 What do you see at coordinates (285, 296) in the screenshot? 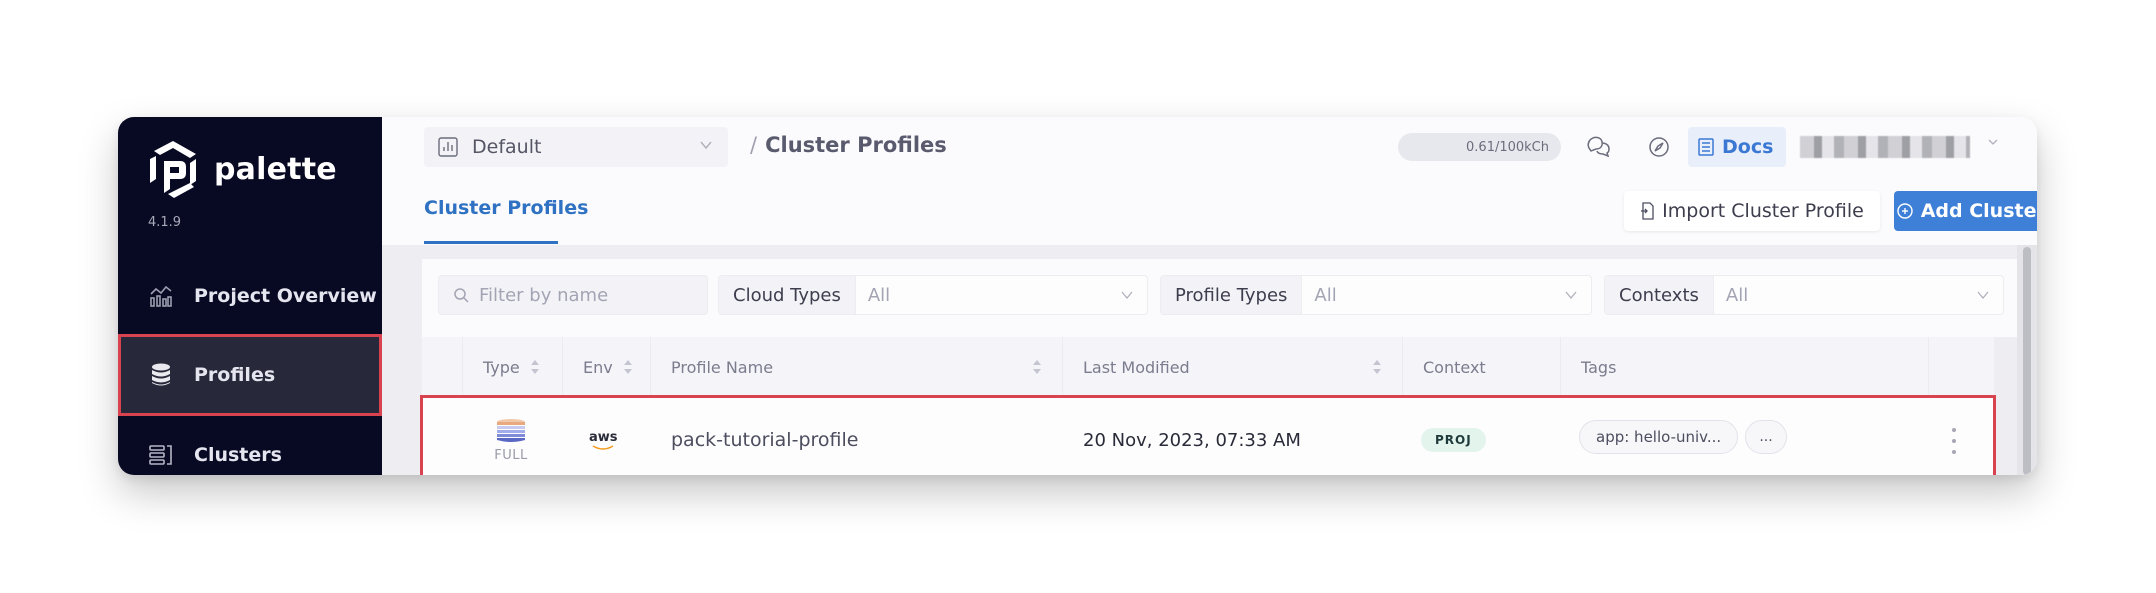
I see `sidebar-item-label: Project Overview` at bounding box center [285, 296].